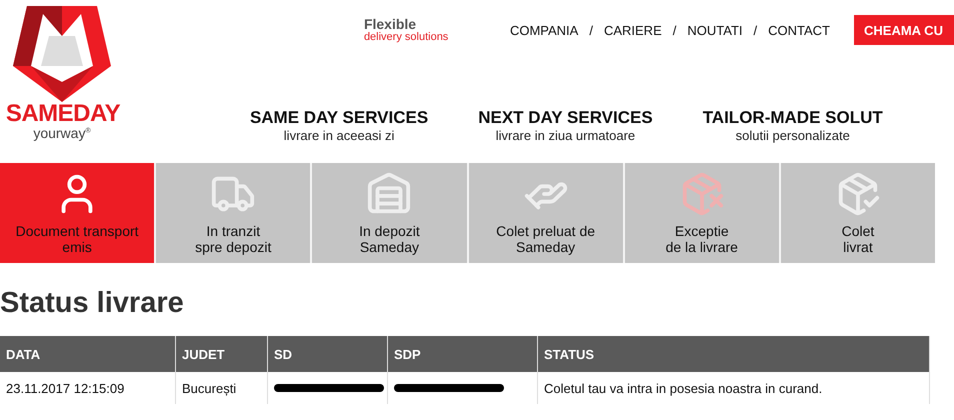 The width and height of the screenshot is (954, 420). What do you see at coordinates (92, 303) in the screenshot?
I see `page-title: Status livrare` at bounding box center [92, 303].